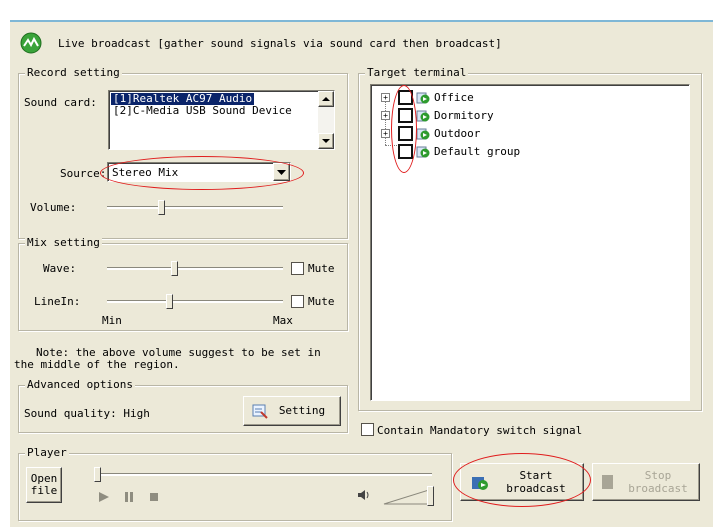 Image resolution: width=713 pixels, height=527 pixels. Describe the element at coordinates (104, 497) in the screenshot. I see `play-icon` at that location.